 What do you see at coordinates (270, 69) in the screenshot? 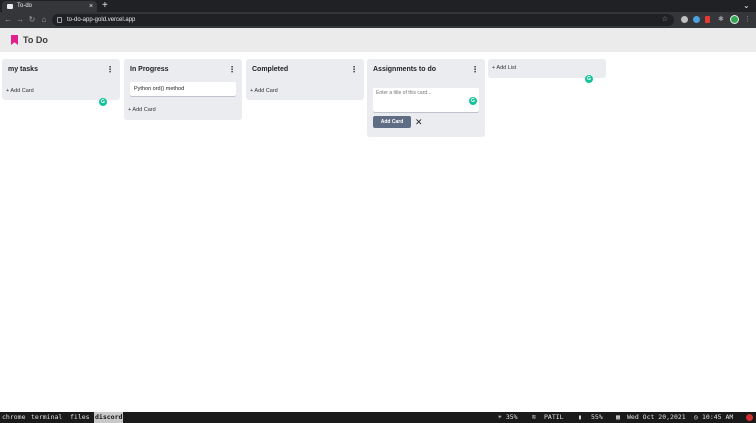
I see `list-title: Completed` at bounding box center [270, 69].